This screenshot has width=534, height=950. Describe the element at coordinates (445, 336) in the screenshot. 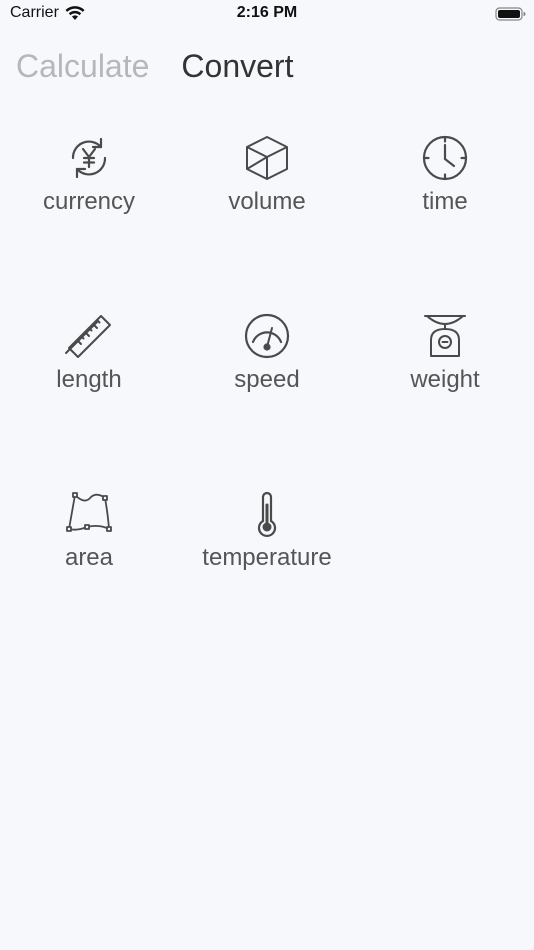

I see `scale-icon` at that location.